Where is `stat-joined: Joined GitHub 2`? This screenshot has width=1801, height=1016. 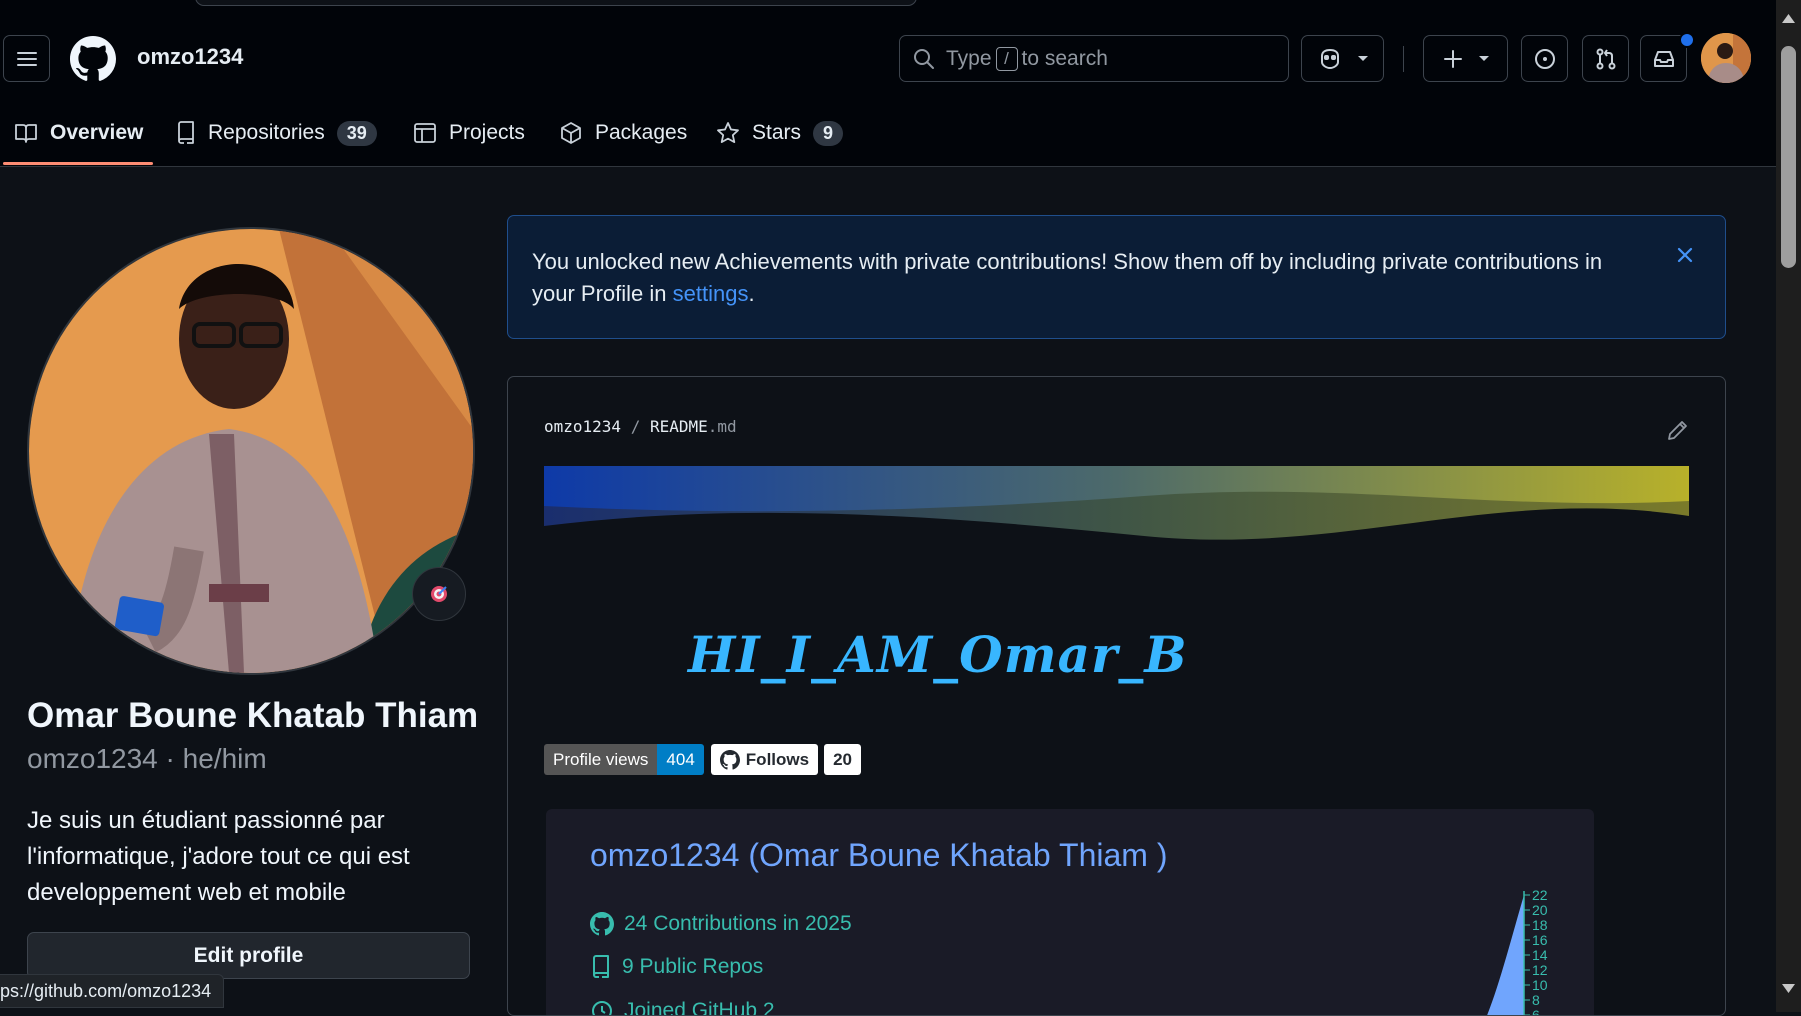 stat-joined: Joined GitHub 2 is located at coordinates (682, 1007).